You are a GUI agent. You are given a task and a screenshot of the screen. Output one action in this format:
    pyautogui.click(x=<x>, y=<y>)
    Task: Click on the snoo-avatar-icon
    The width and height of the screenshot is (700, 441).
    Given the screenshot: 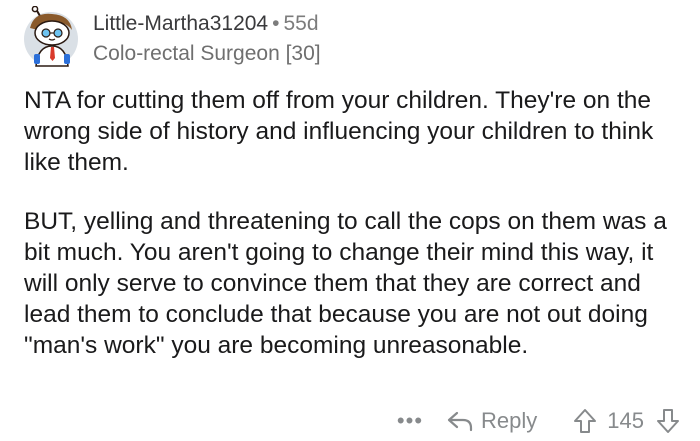 What is the action you would take?
    pyautogui.click(x=51, y=36)
    